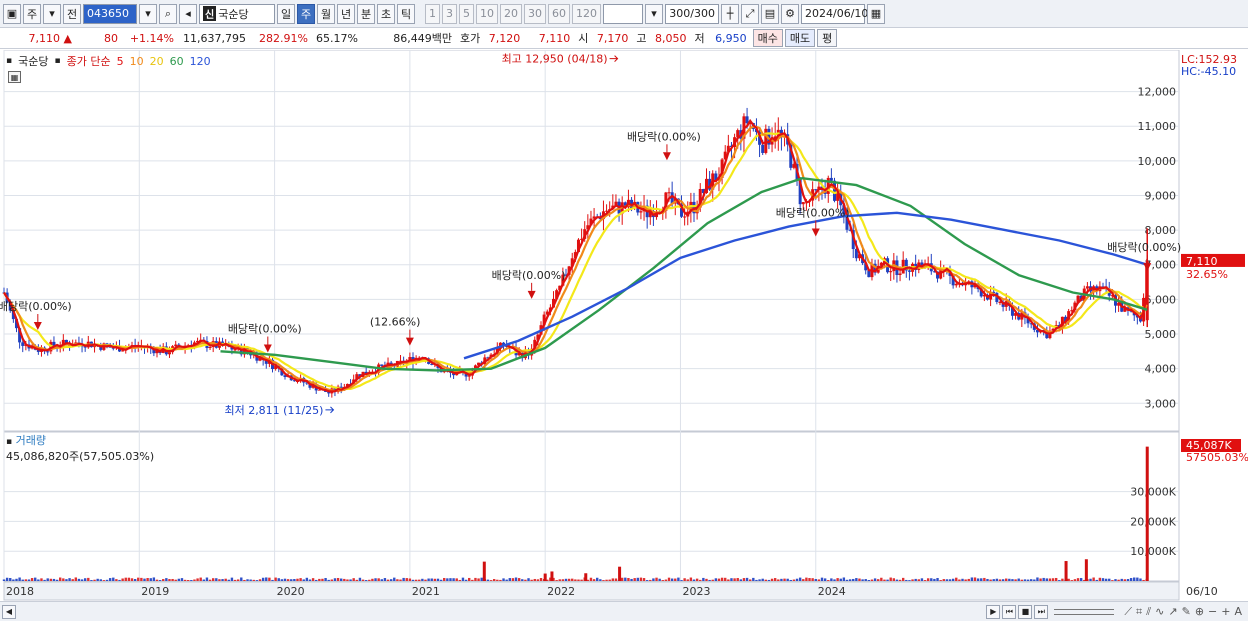  What do you see at coordinates (529, 275) in the screenshot?
I see `dividend-annotation: 배당락(0.00%)` at bounding box center [529, 275].